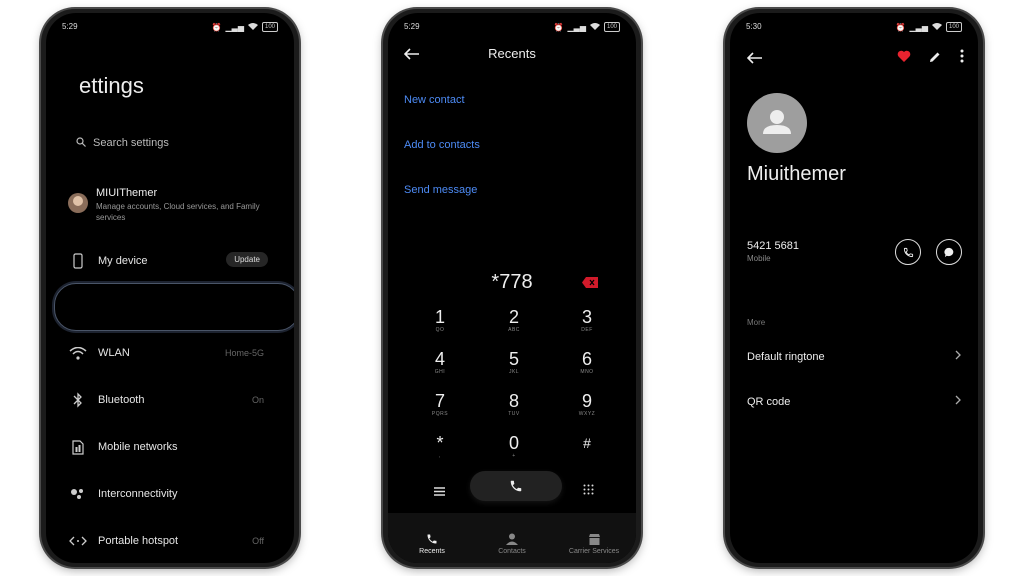 Image resolution: width=1024 pixels, height=576 pixels. What do you see at coordinates (512, 551) in the screenshot?
I see `tab-label: Contacts` at bounding box center [512, 551].